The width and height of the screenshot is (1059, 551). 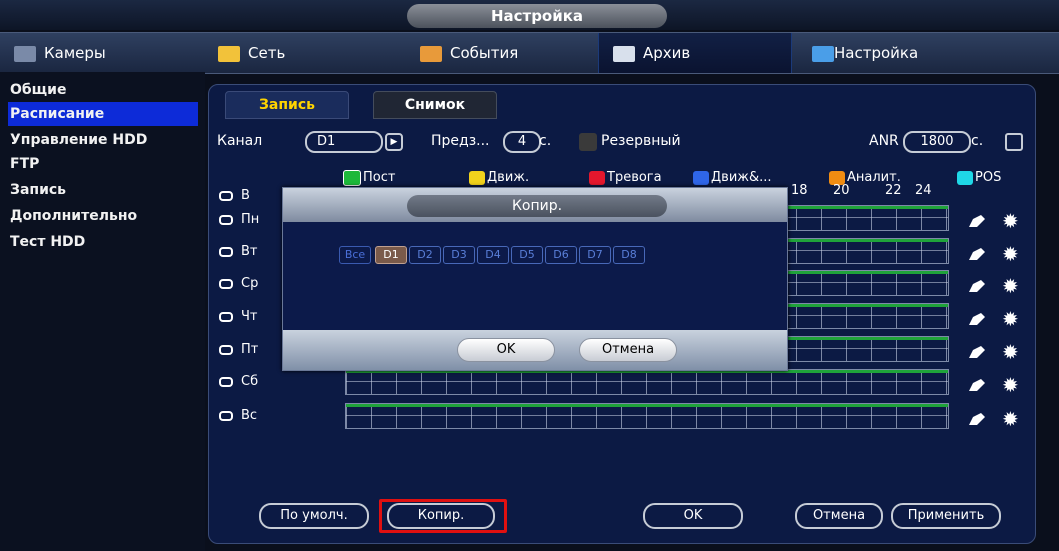 What do you see at coordinates (103, 190) in the screenshot?
I see `sidebar-item-record: Запись` at bounding box center [103, 190].